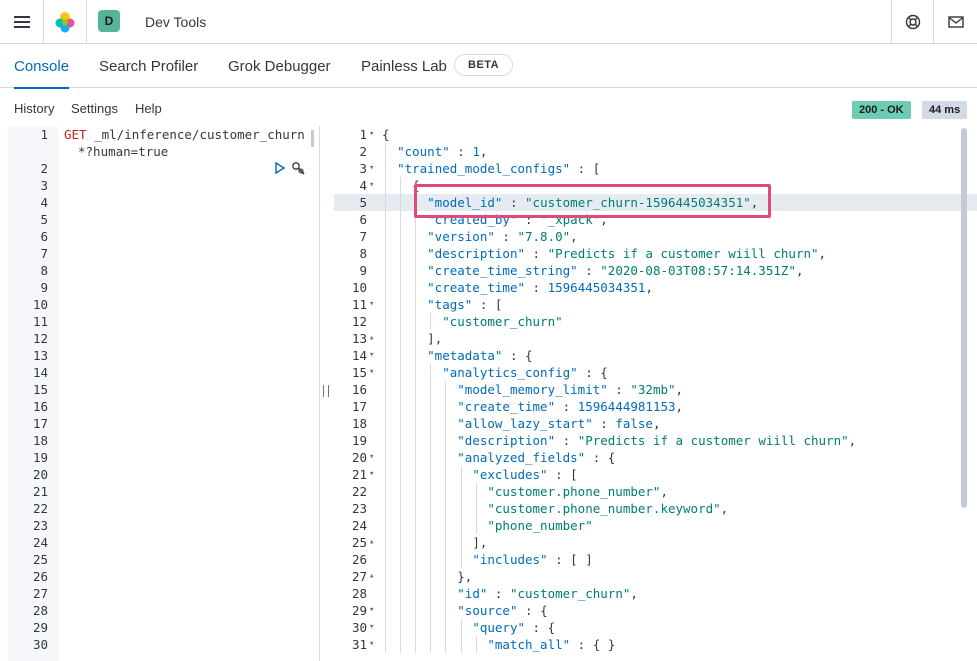 This screenshot has width=977, height=661. I want to click on request-path: _ml/inference/customer_churn, so click(195, 134).